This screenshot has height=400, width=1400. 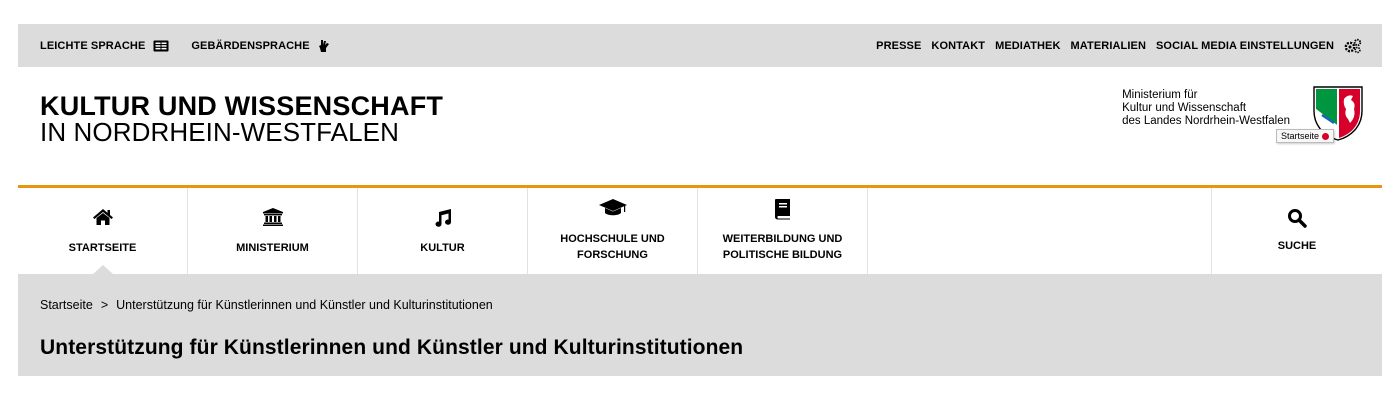 What do you see at coordinates (782, 209) in the screenshot?
I see `book-icon` at bounding box center [782, 209].